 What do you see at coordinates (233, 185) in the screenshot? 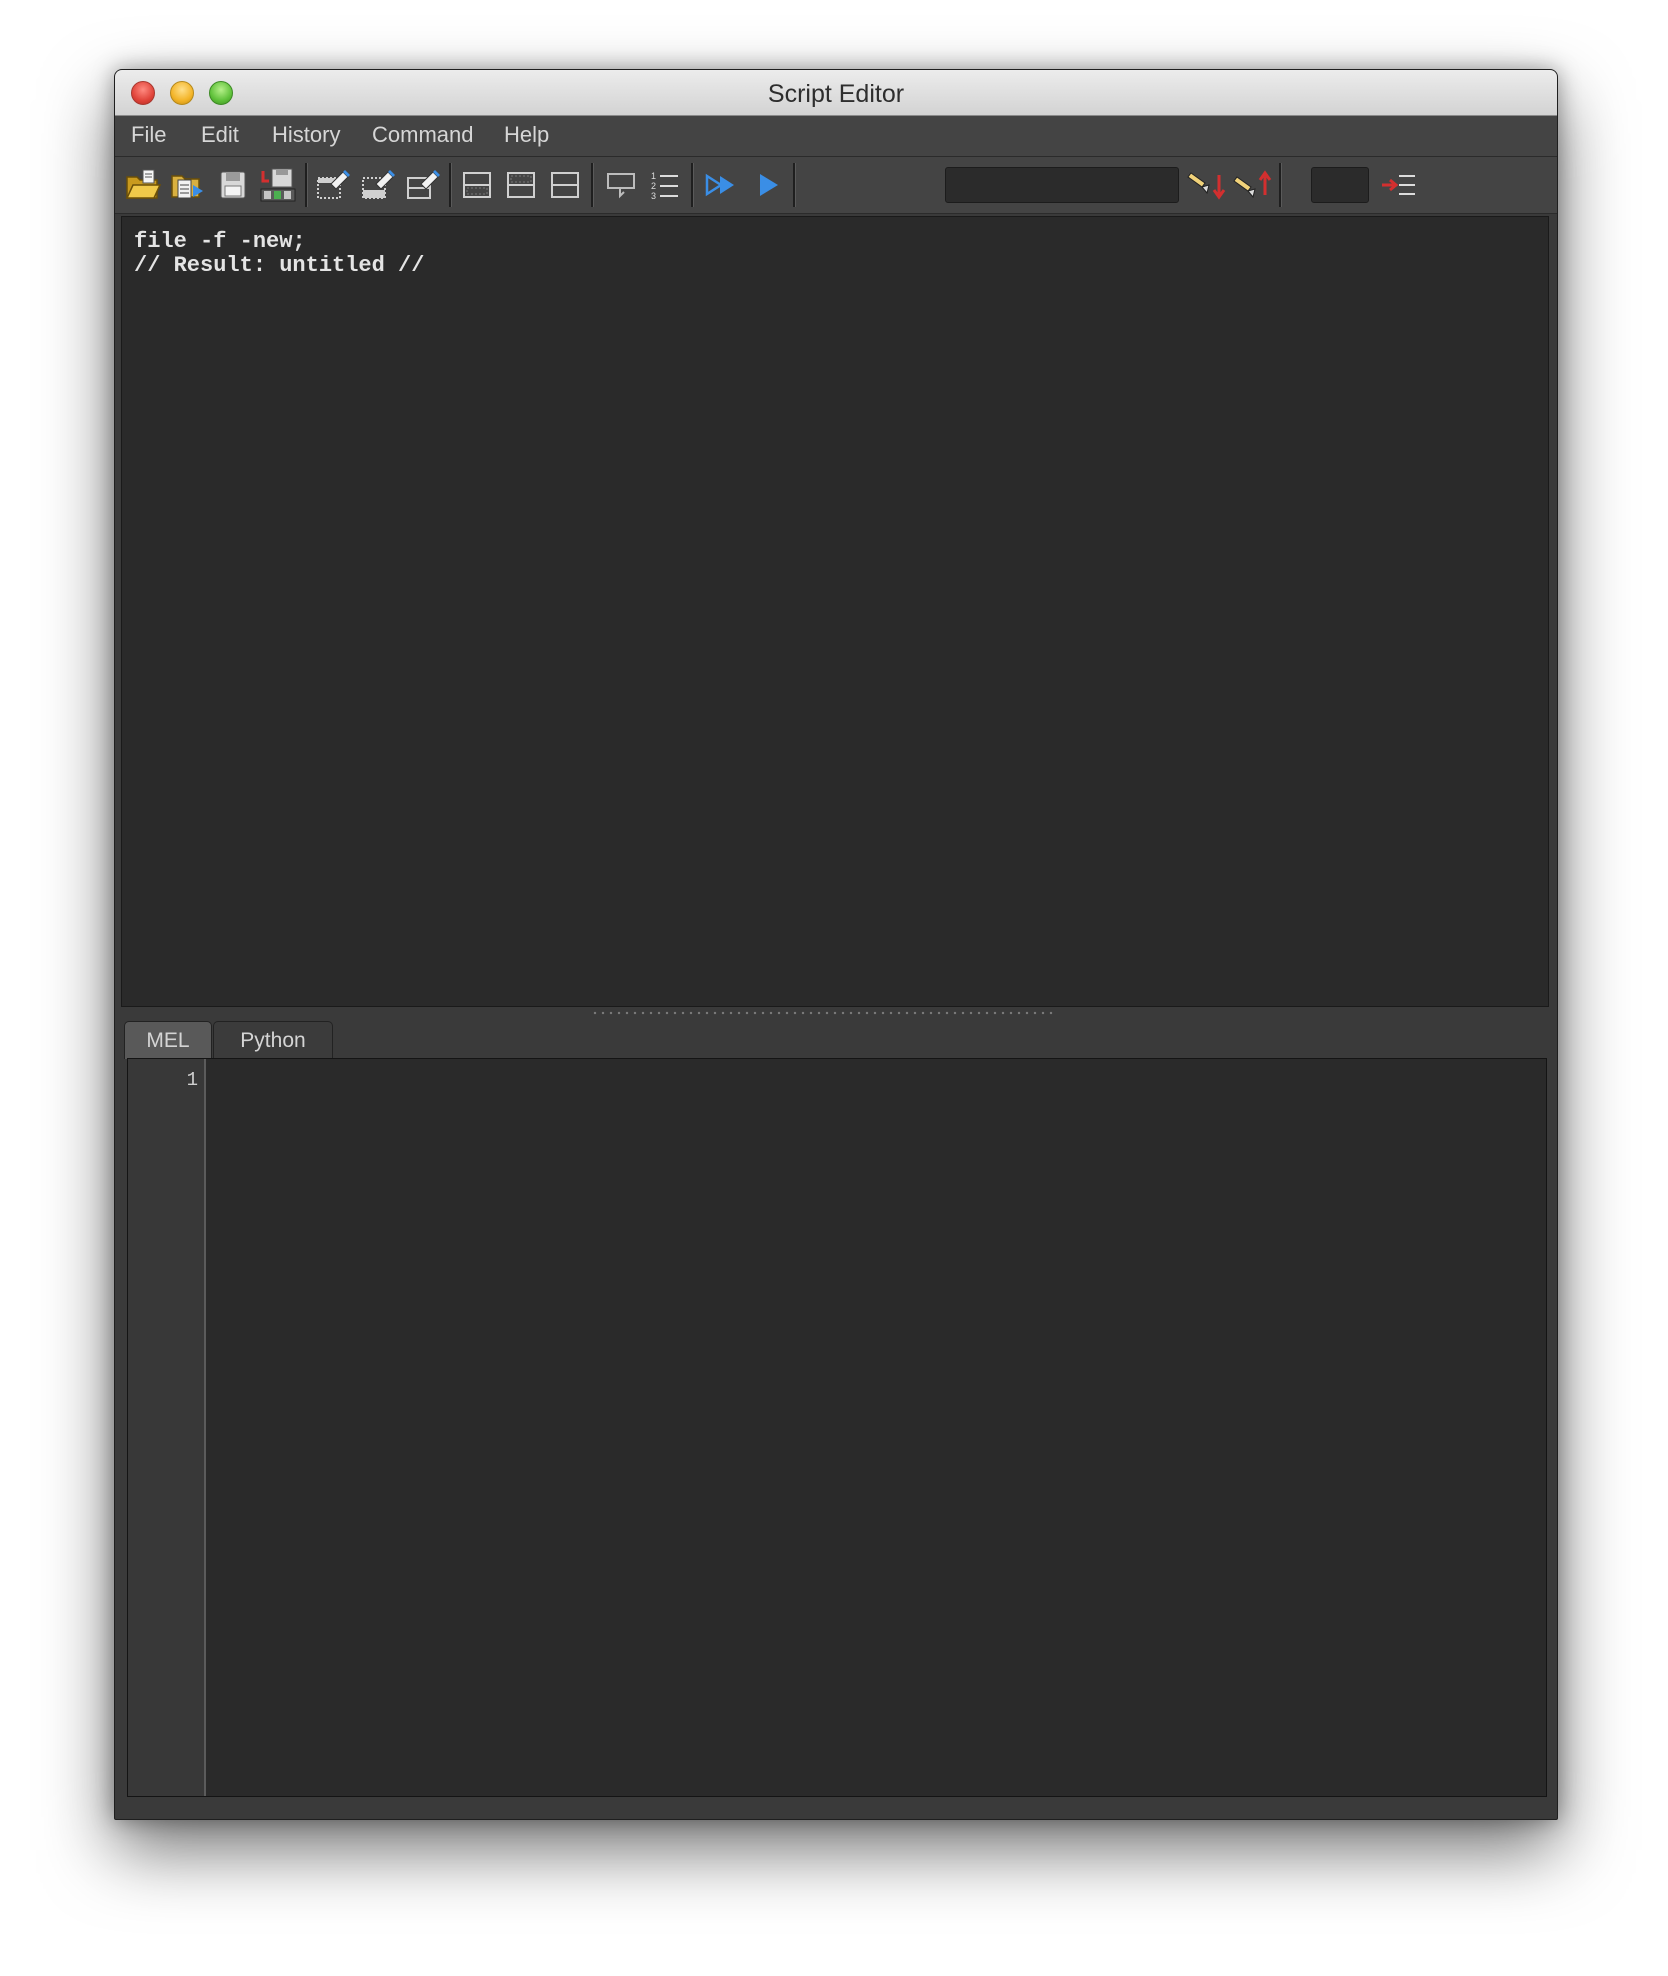
I see `save-script-icon` at bounding box center [233, 185].